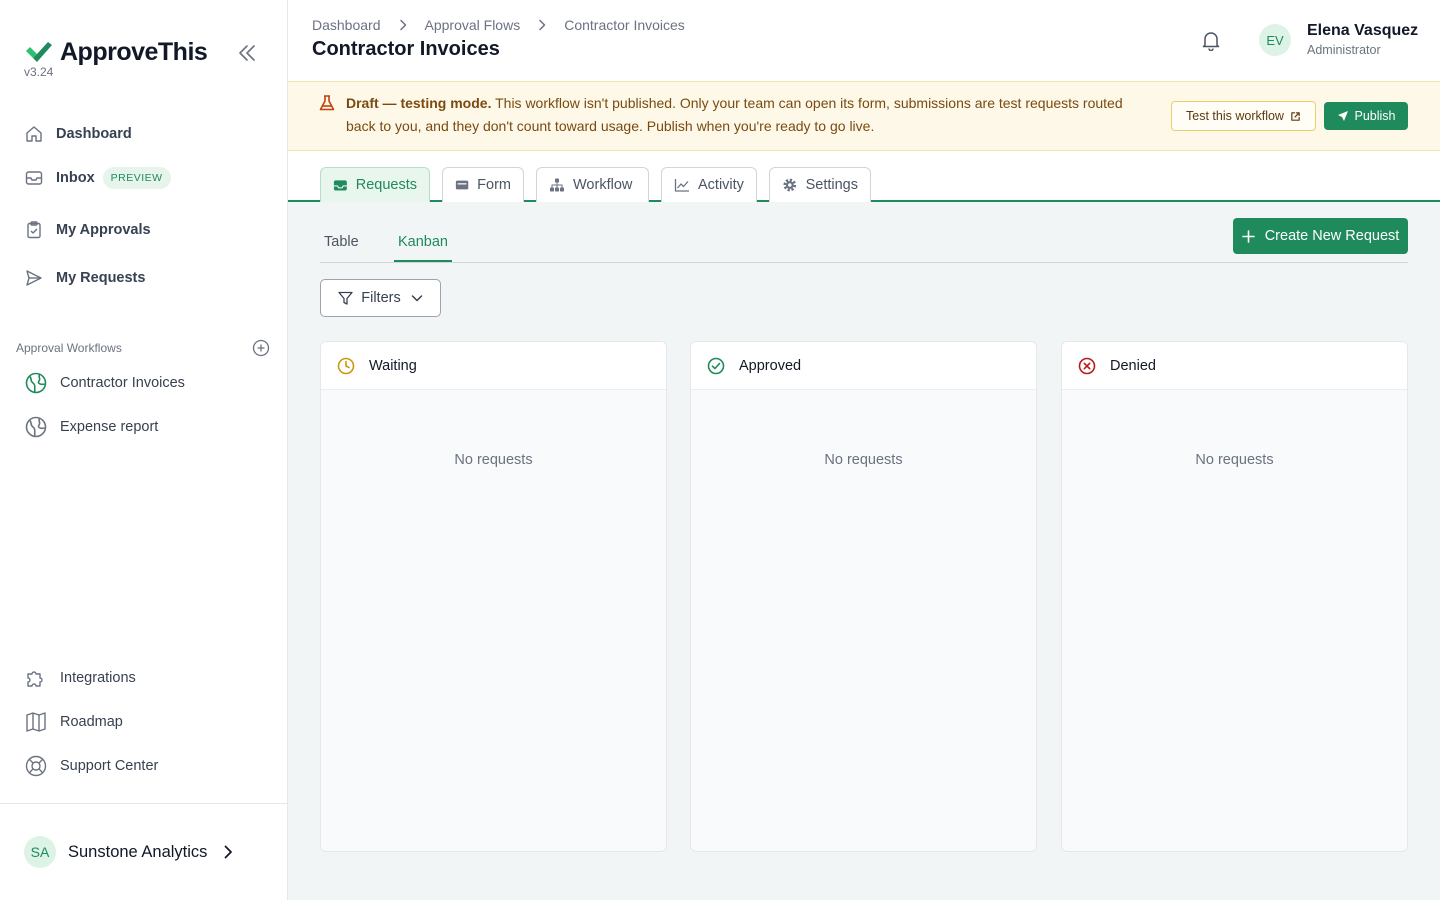 This screenshot has height=900, width=1440. Describe the element at coordinates (1363, 30) in the screenshot. I see `user-name: Elena Vasquez` at that location.